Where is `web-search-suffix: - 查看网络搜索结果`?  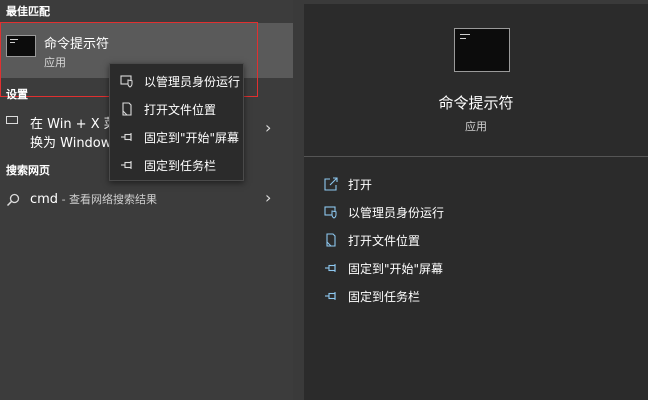 web-search-suffix: - 查看网络搜索结果 is located at coordinates (108, 199).